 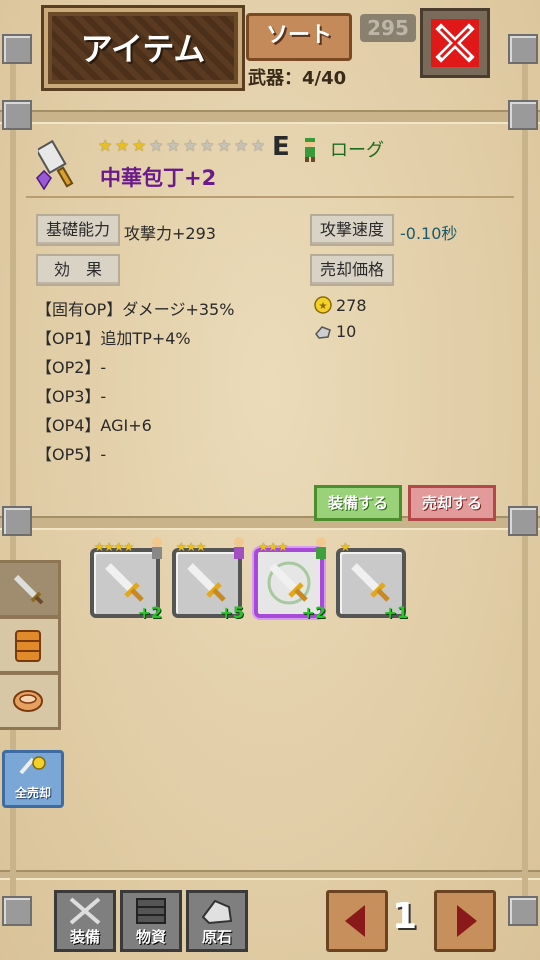 I want to click on next-page-button, so click(x=465, y=921).